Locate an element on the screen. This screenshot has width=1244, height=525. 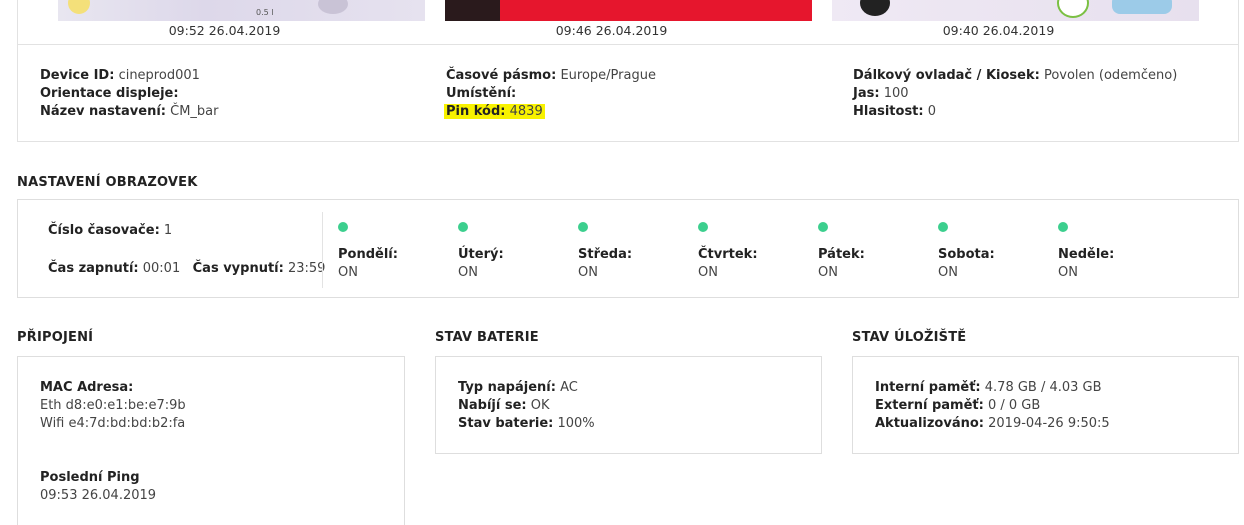
screenshot-time-1: 09:52 26.04.2019 is located at coordinates (224, 30).